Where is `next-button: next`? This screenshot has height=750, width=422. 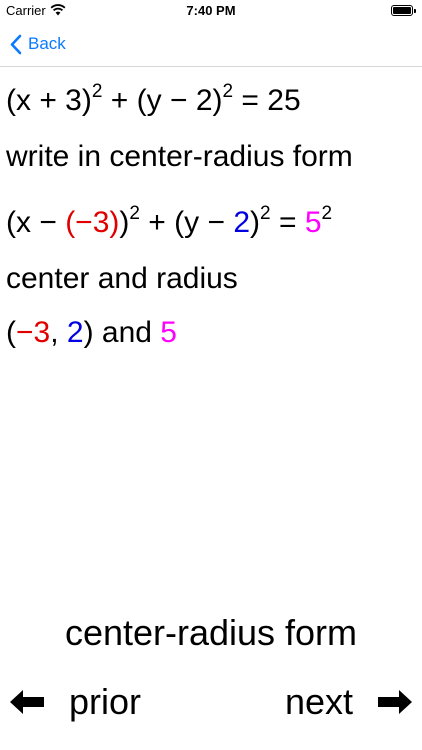
next-button: next is located at coordinates (348, 702).